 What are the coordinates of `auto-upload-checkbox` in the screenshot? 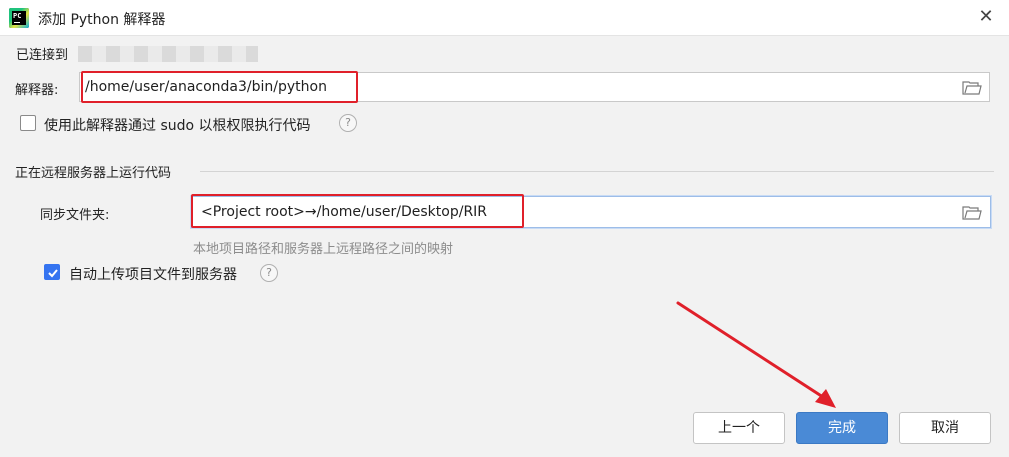 It's located at (52, 272).